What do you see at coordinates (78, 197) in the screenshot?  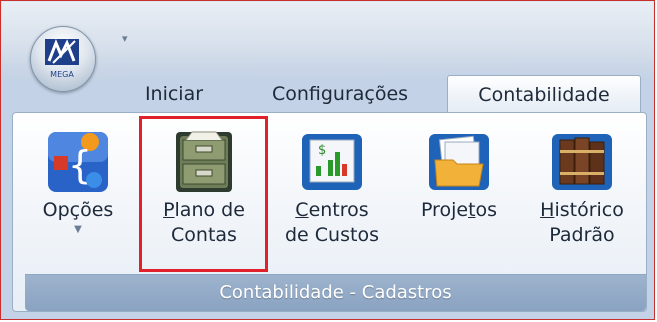 I see `opcoes-button: { Opções ▼` at bounding box center [78, 197].